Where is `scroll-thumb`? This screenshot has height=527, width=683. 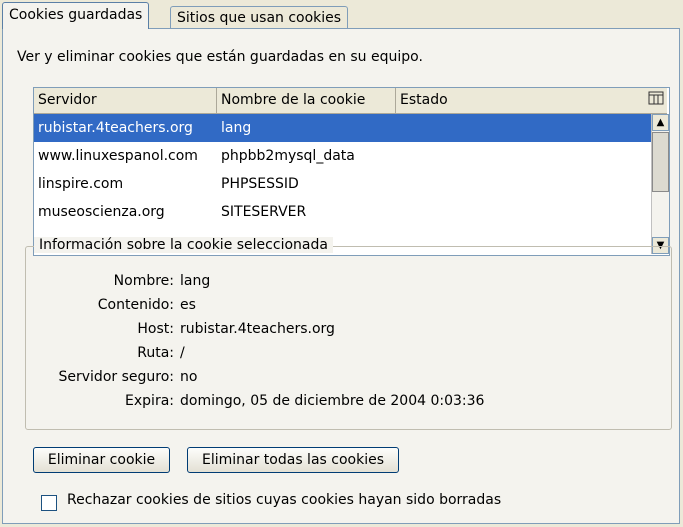
scroll-thumb is located at coordinates (660, 162).